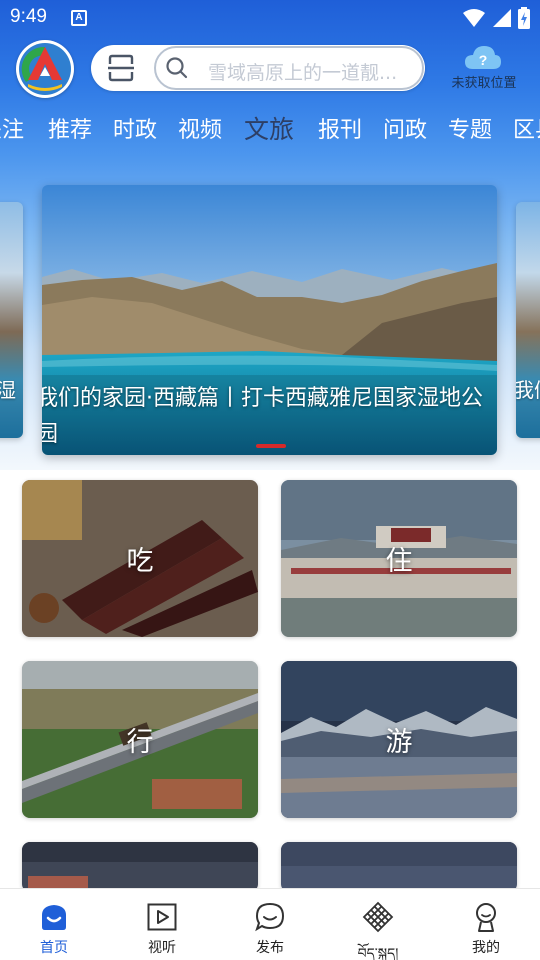 Image resolution: width=540 pixels, height=960 pixels. What do you see at coordinates (79, 18) in the screenshot?
I see `notification-icon: A` at bounding box center [79, 18].